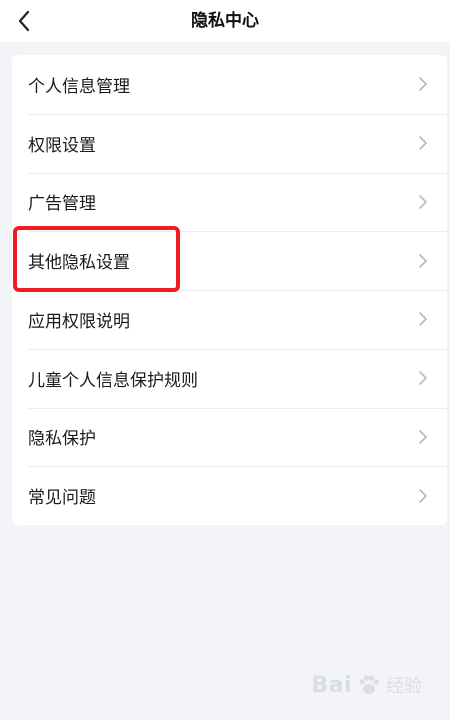 Image resolution: width=450 pixels, height=720 pixels. Describe the element at coordinates (229, 437) in the screenshot. I see `menu-item-privacy-protection: 隐私保护` at that location.